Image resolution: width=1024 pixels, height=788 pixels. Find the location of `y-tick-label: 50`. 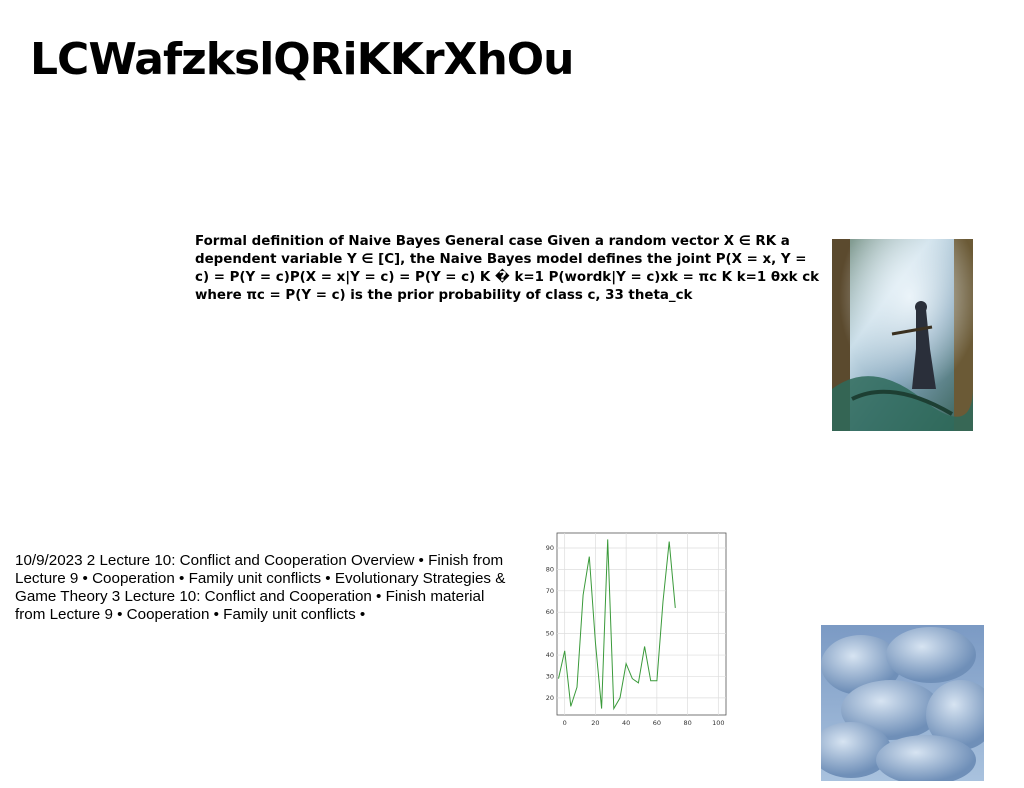

y-tick-label: 50 is located at coordinates (550, 634).